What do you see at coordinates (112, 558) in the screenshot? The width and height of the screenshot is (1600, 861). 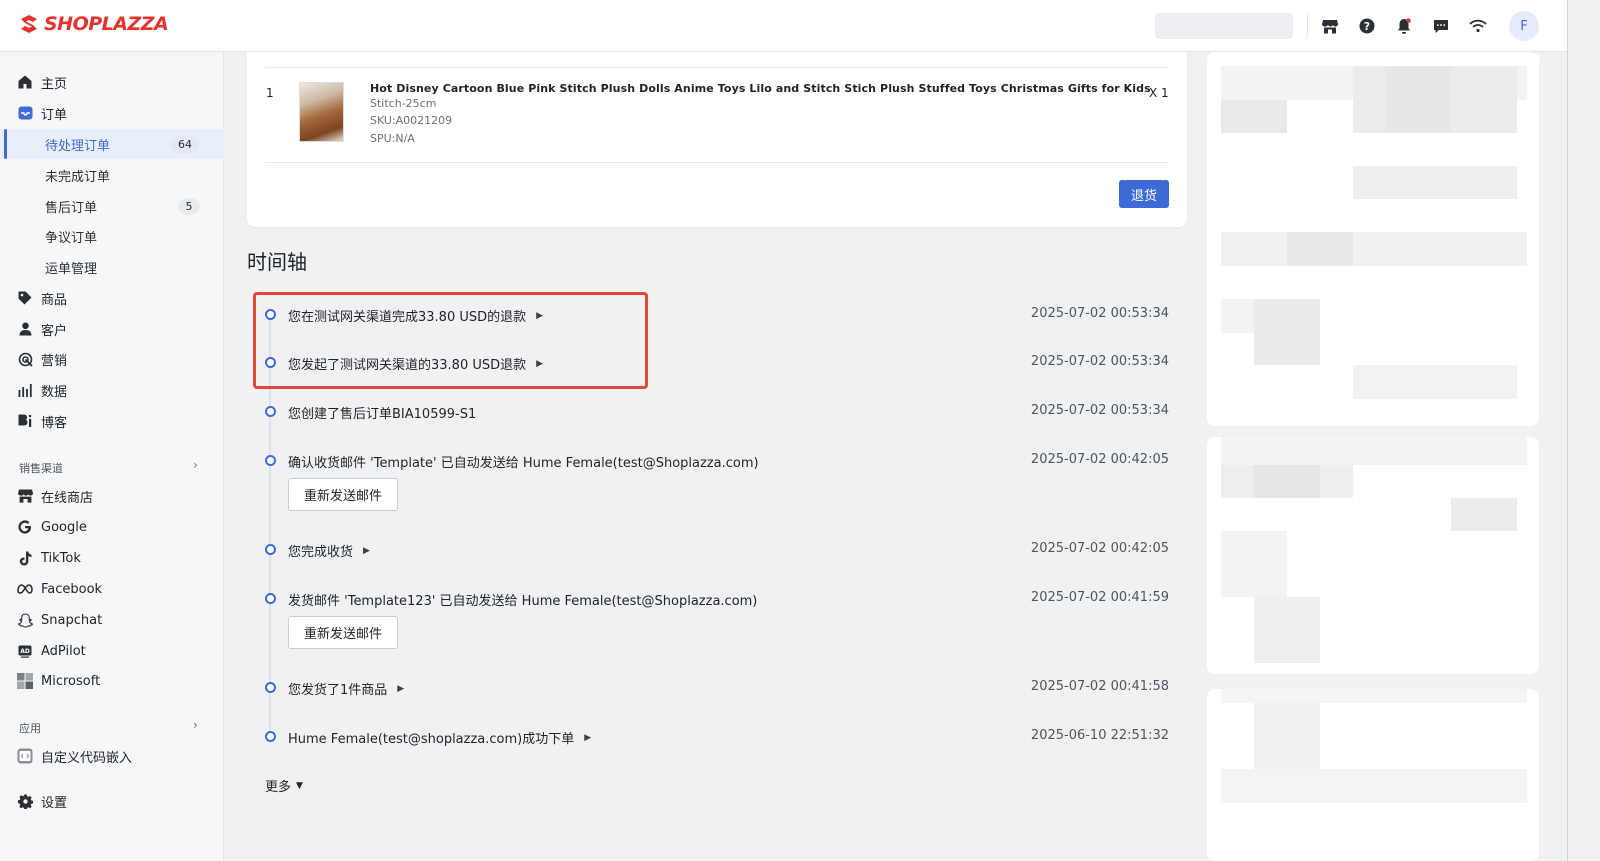 I see `sidebar-item-tiktok: TikTok` at bounding box center [112, 558].